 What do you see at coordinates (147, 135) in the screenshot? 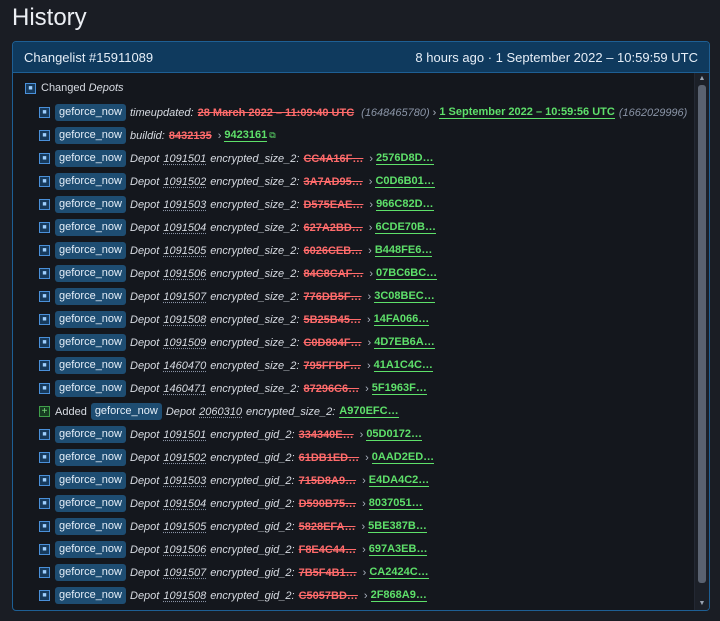
I see `field-label: buildid:` at bounding box center [147, 135].